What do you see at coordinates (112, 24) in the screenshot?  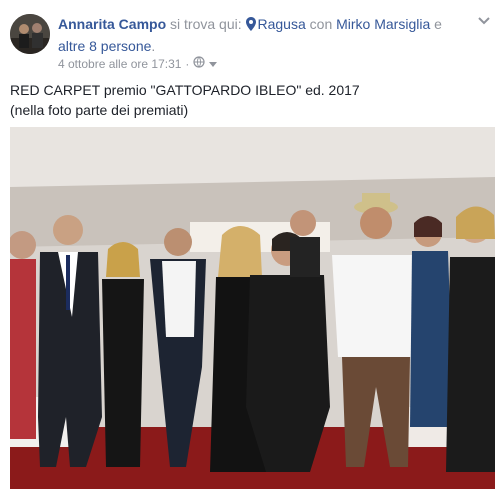 I see `author-name: Annarita Campo` at bounding box center [112, 24].